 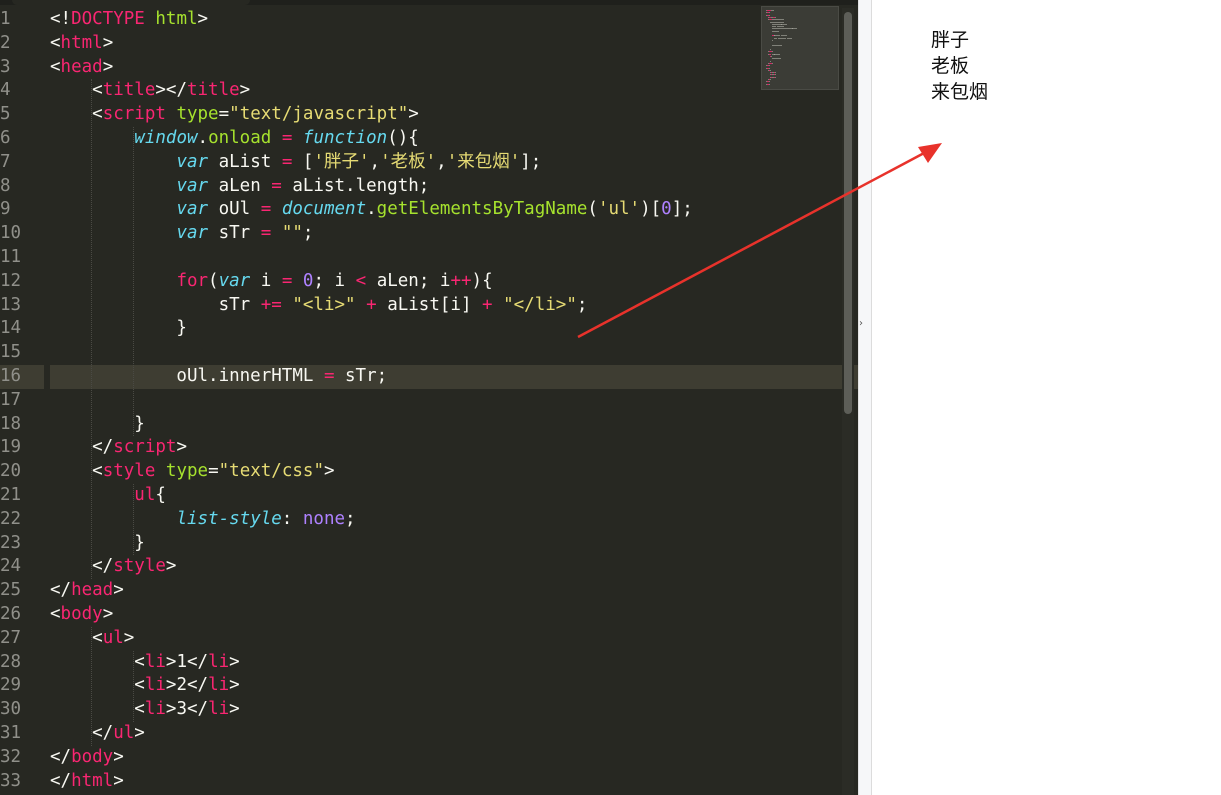 What do you see at coordinates (454, 448) in the screenshot?
I see `code-line: </script>` at bounding box center [454, 448].